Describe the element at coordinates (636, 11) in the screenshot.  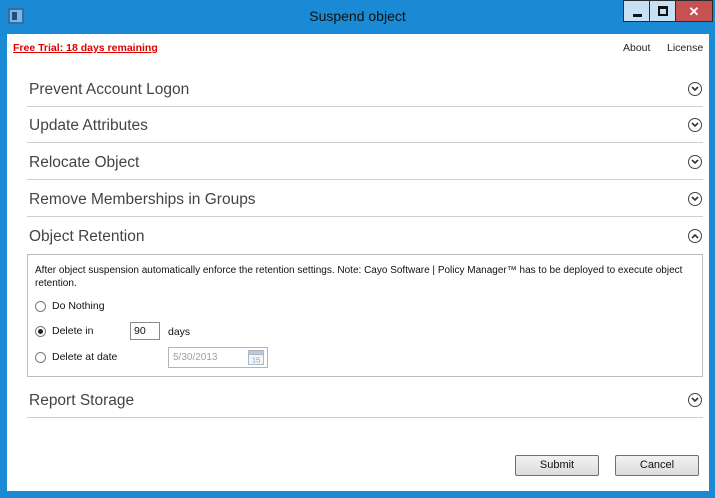
I see `minimize-button` at that location.